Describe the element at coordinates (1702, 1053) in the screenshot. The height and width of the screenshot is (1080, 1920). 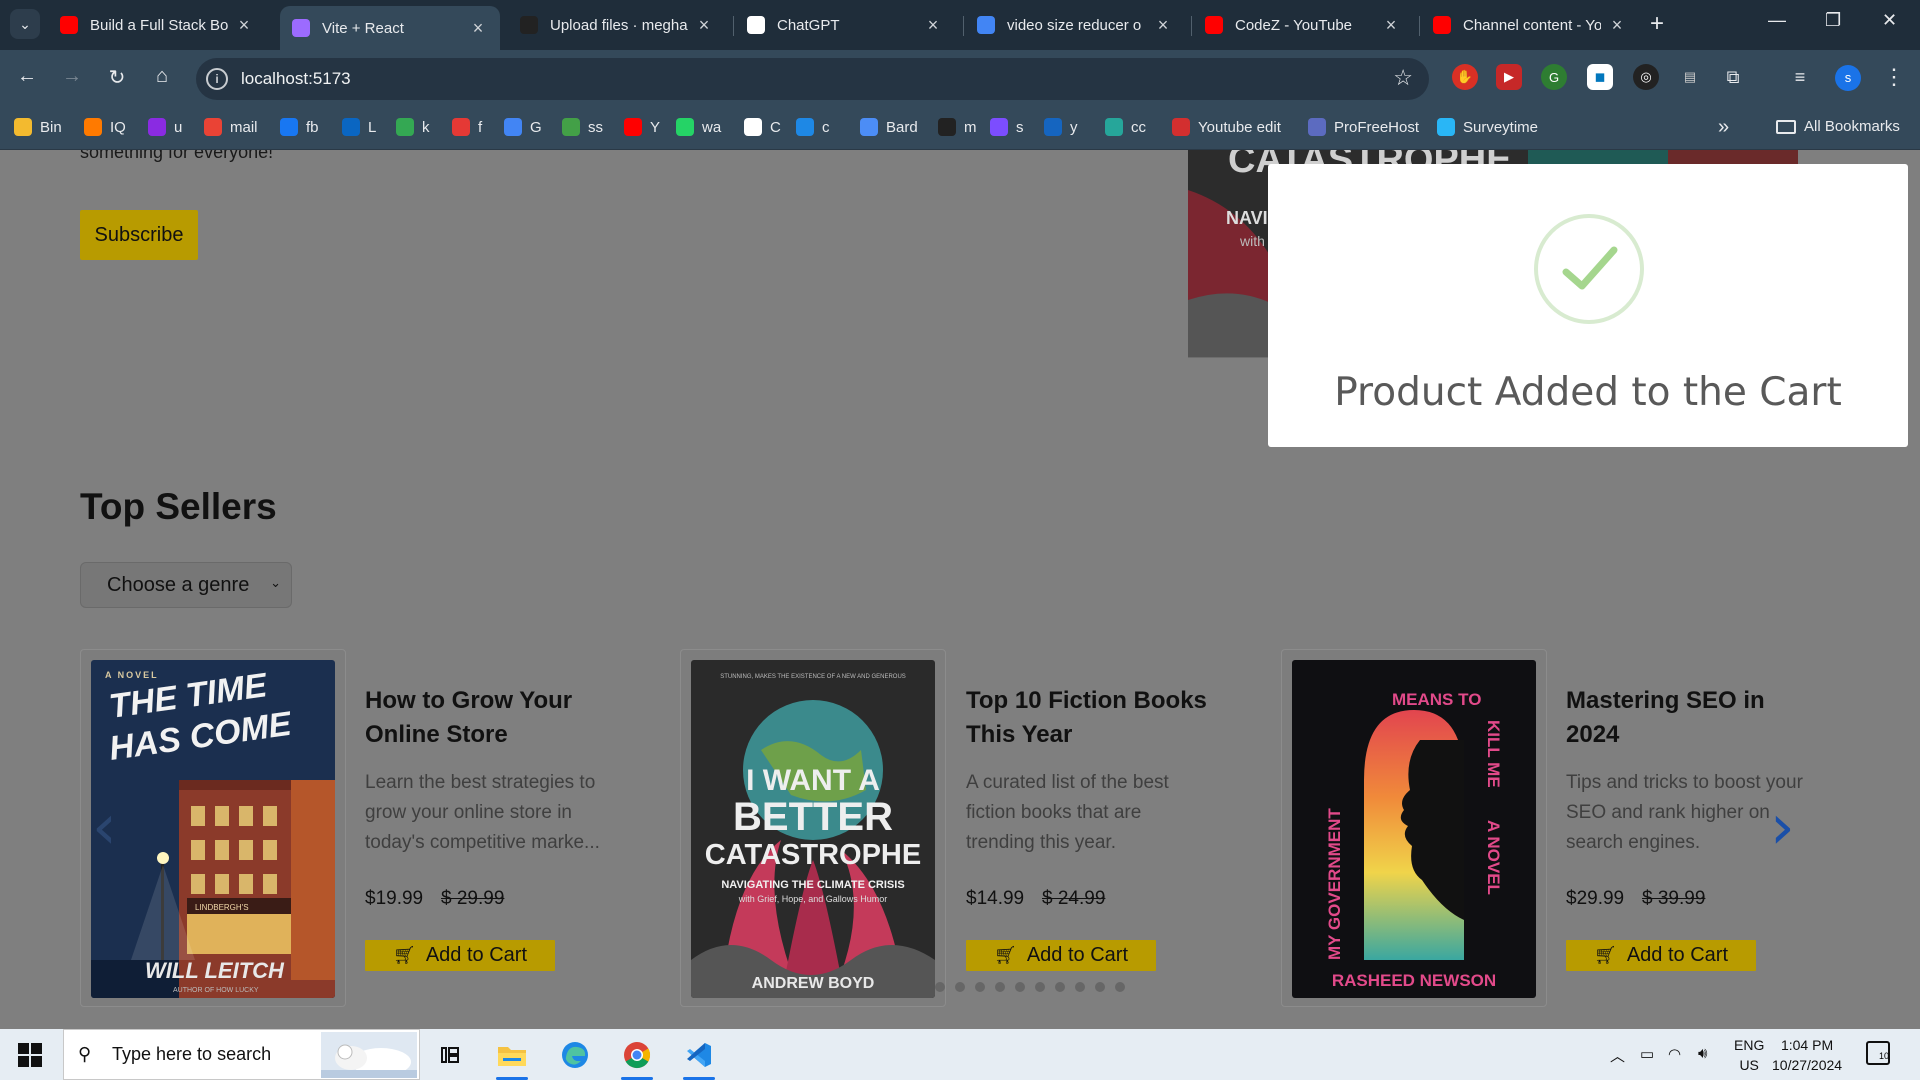
I see `volume-icon: 🔊︎` at that location.